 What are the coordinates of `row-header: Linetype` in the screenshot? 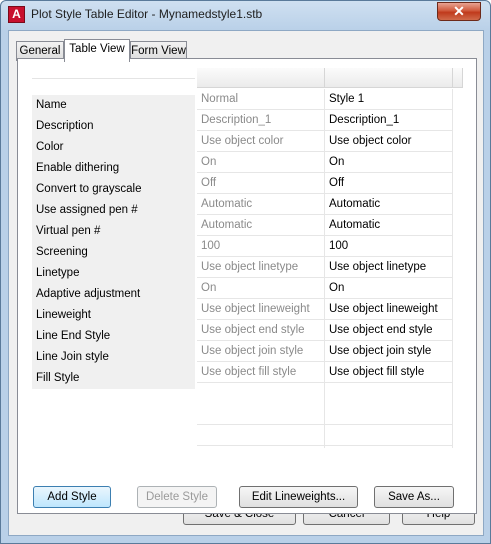 It's located at (113, 273).